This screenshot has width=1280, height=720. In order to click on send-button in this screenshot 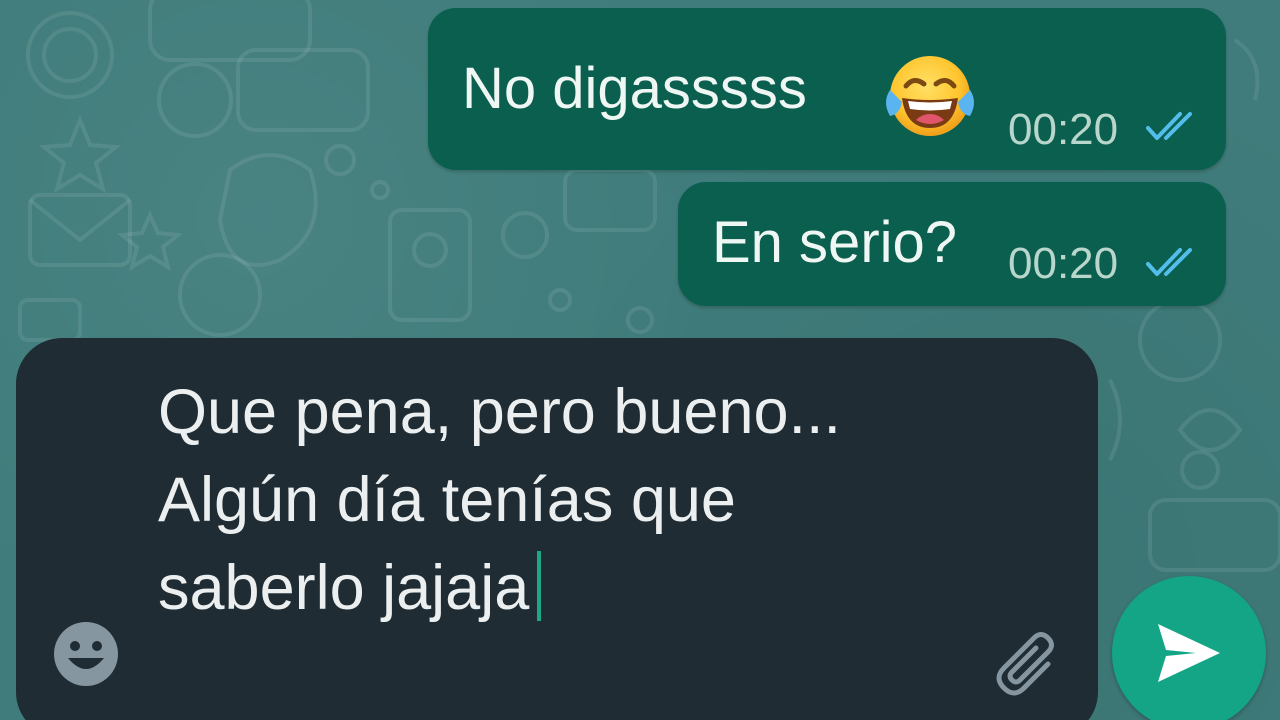, I will do `click(1189, 648)`.